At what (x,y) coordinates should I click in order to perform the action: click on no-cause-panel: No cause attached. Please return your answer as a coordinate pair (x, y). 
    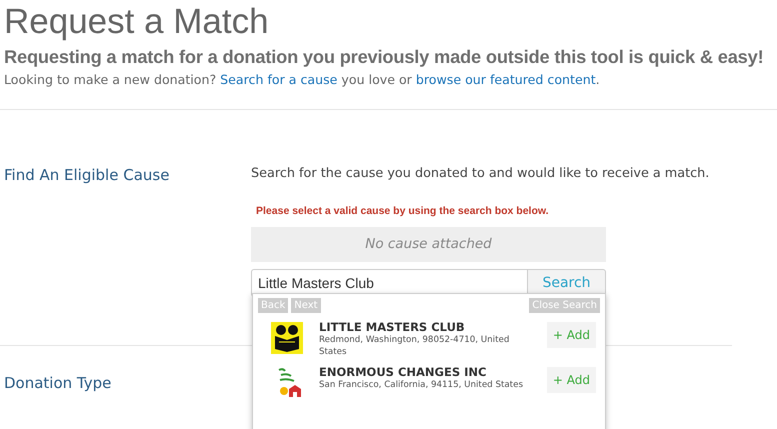
    Looking at the image, I should click on (428, 244).